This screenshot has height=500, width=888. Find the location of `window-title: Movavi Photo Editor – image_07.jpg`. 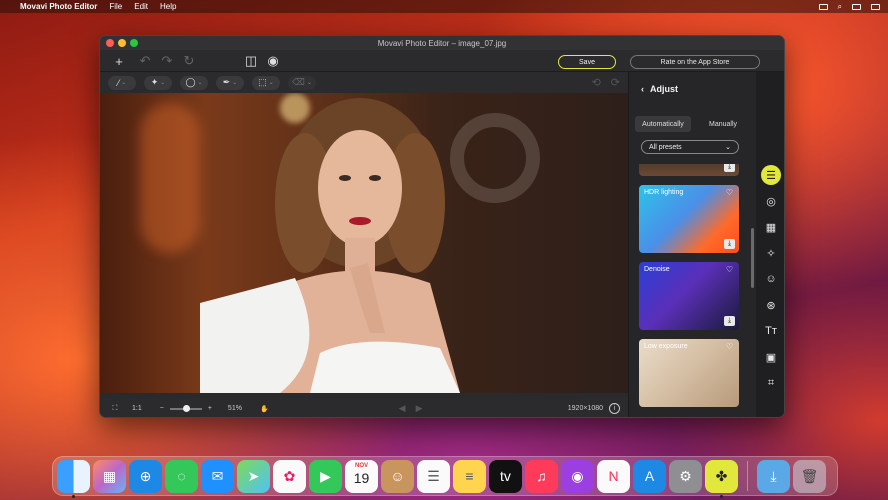

window-title: Movavi Photo Editor – image_07.jpg is located at coordinates (442, 43).